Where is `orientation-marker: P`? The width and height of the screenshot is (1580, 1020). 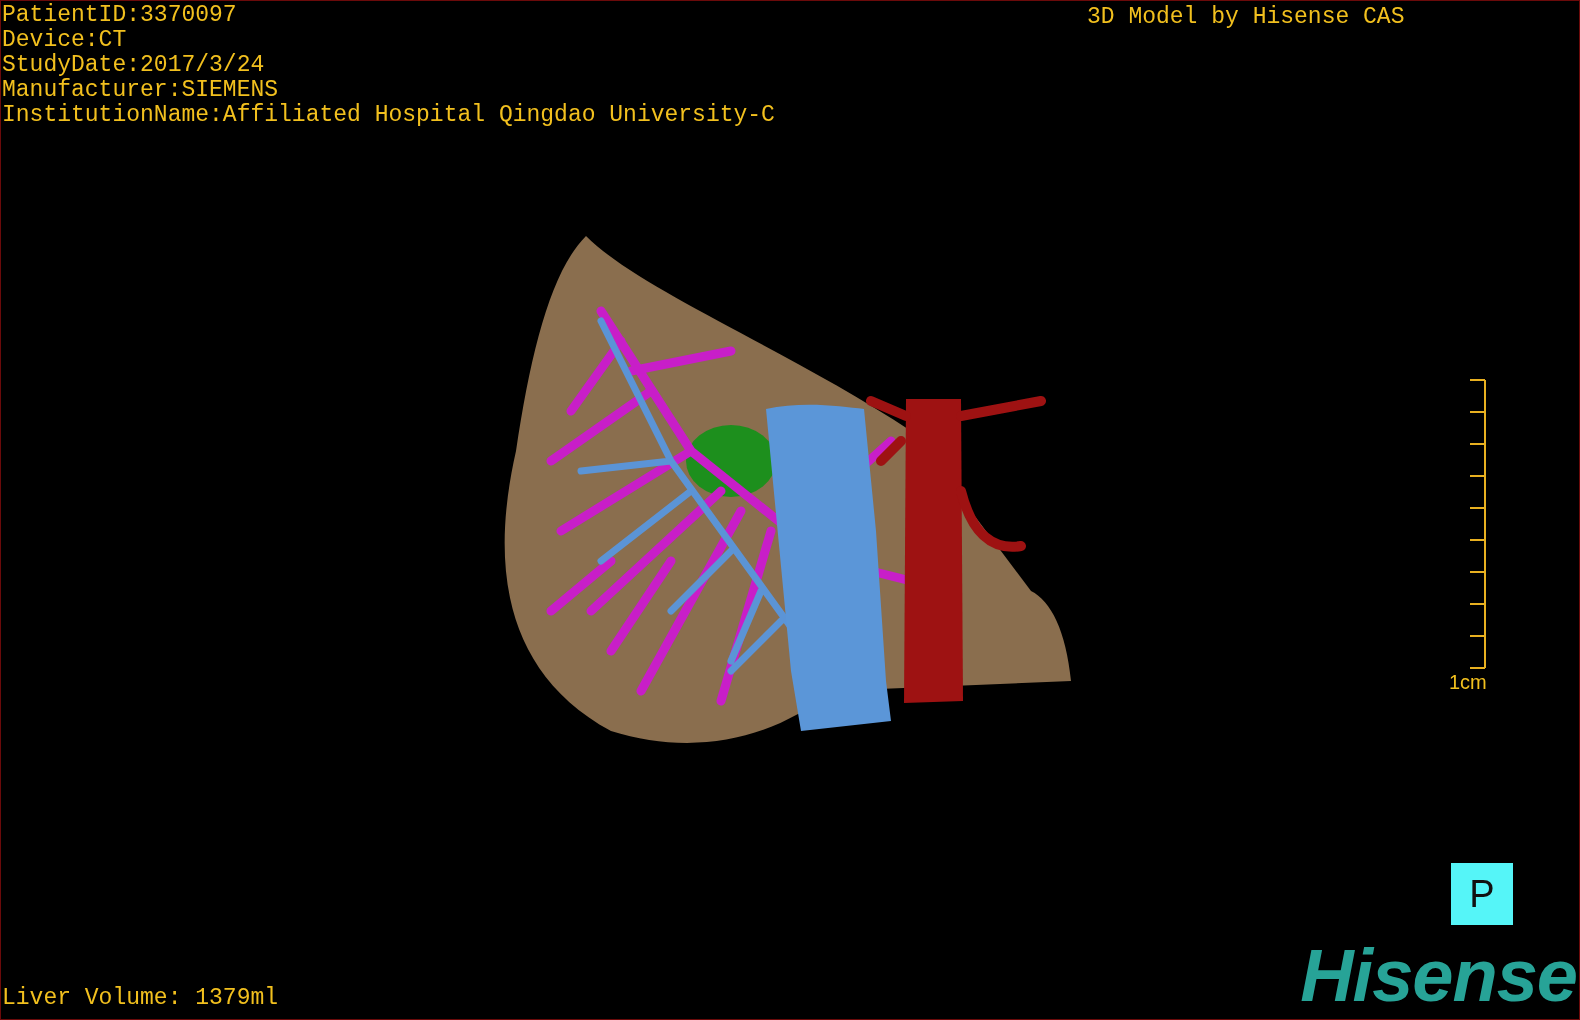
orientation-marker: P is located at coordinates (1482, 894).